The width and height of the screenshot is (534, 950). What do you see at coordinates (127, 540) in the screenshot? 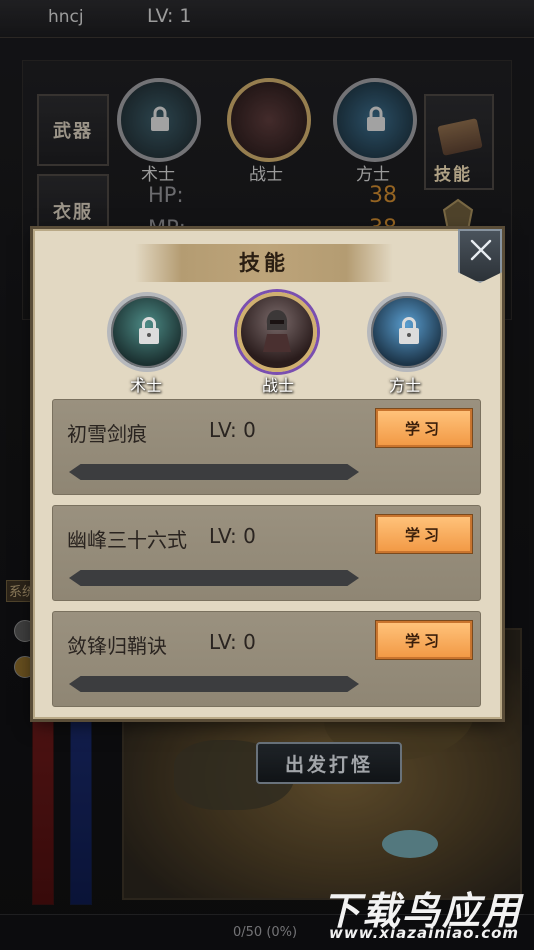
I see `skill-name: 幽峰三十六式` at bounding box center [127, 540].